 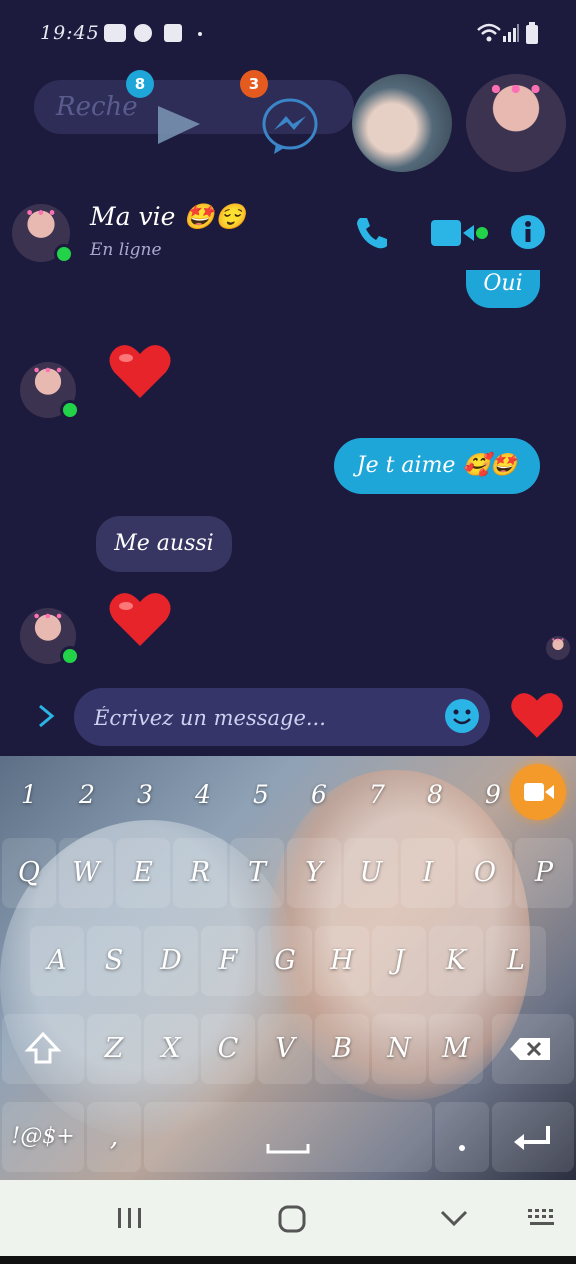 I want to click on notification-status-icon, so click(x=173, y=33).